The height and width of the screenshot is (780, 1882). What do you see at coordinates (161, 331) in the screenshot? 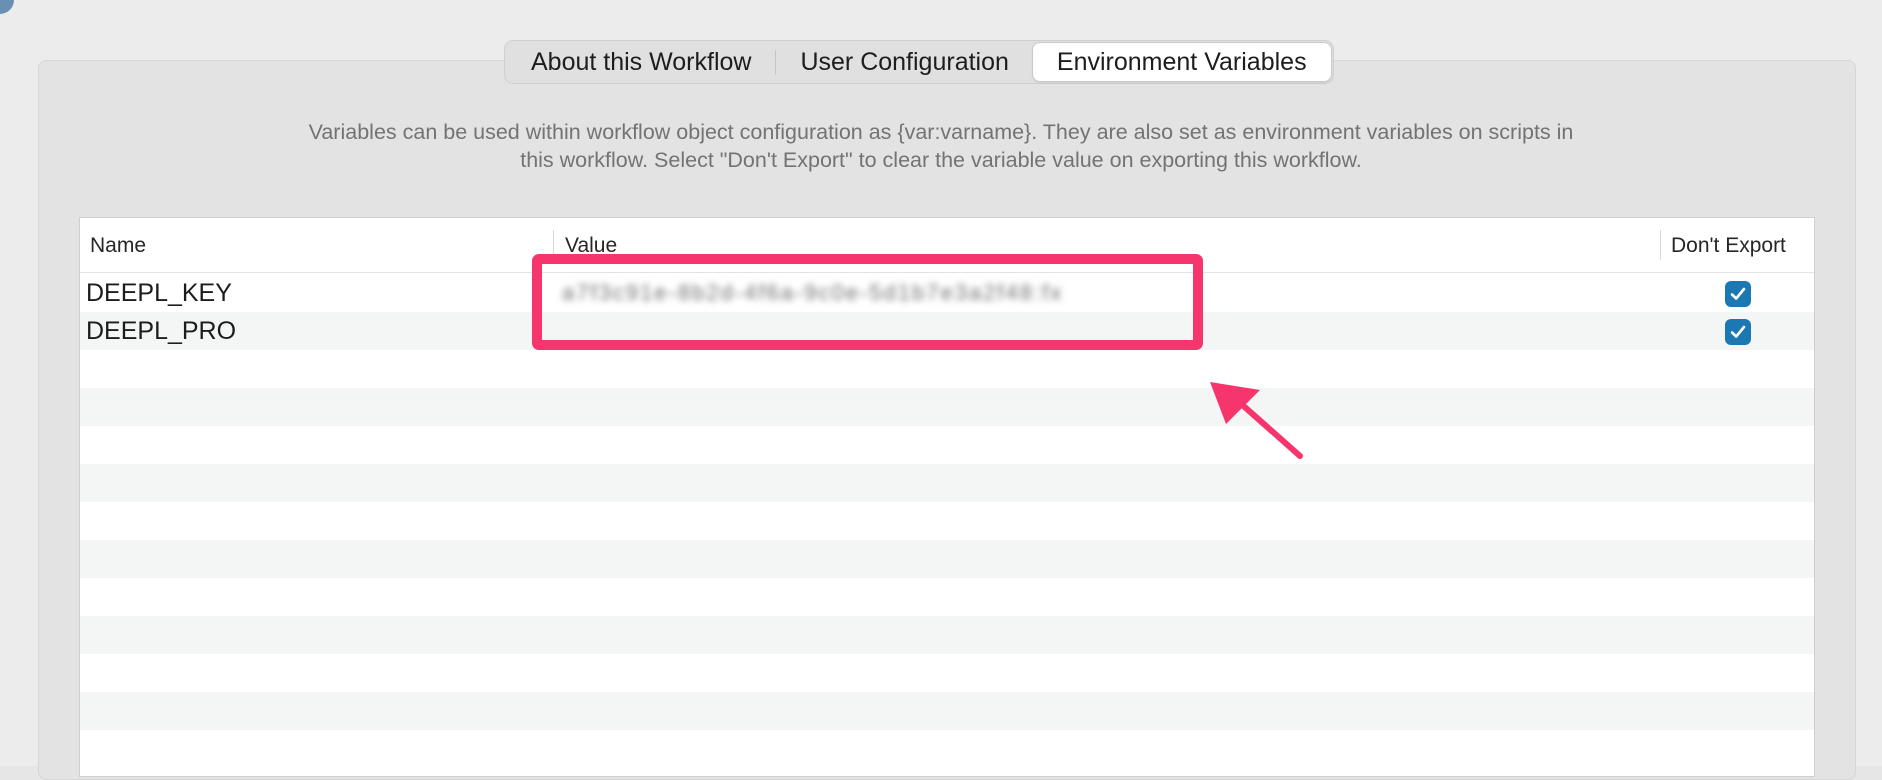
I see `variable-name: DEEPL_PRO` at bounding box center [161, 331].